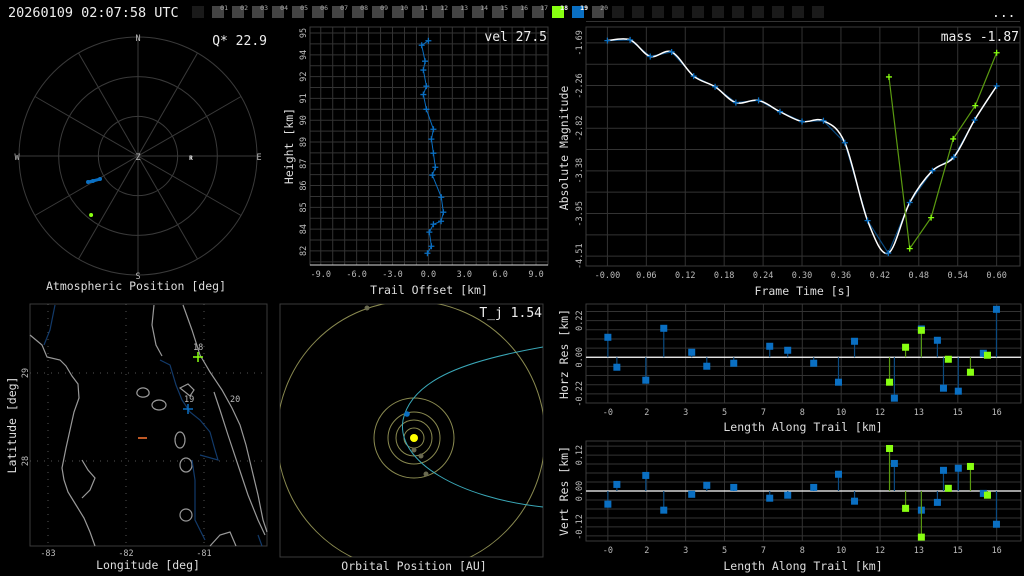 Image resolution: width=1024 pixels, height=576 pixels. What do you see at coordinates (480, 11) in the screenshot?
I see `frame-button-14: 14` at bounding box center [480, 11].